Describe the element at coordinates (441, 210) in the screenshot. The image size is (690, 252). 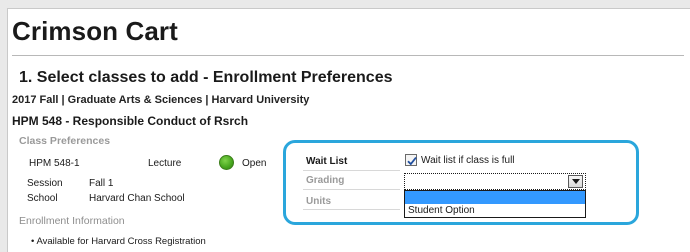
I see `grading-option-student: Student Option` at that location.